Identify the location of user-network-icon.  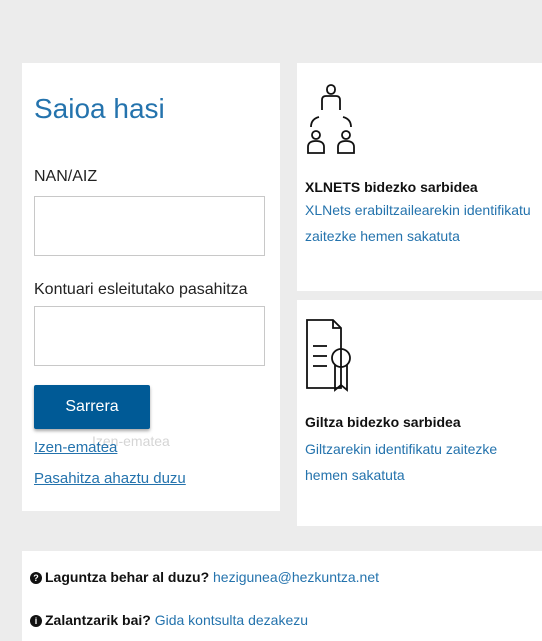
(331, 119).